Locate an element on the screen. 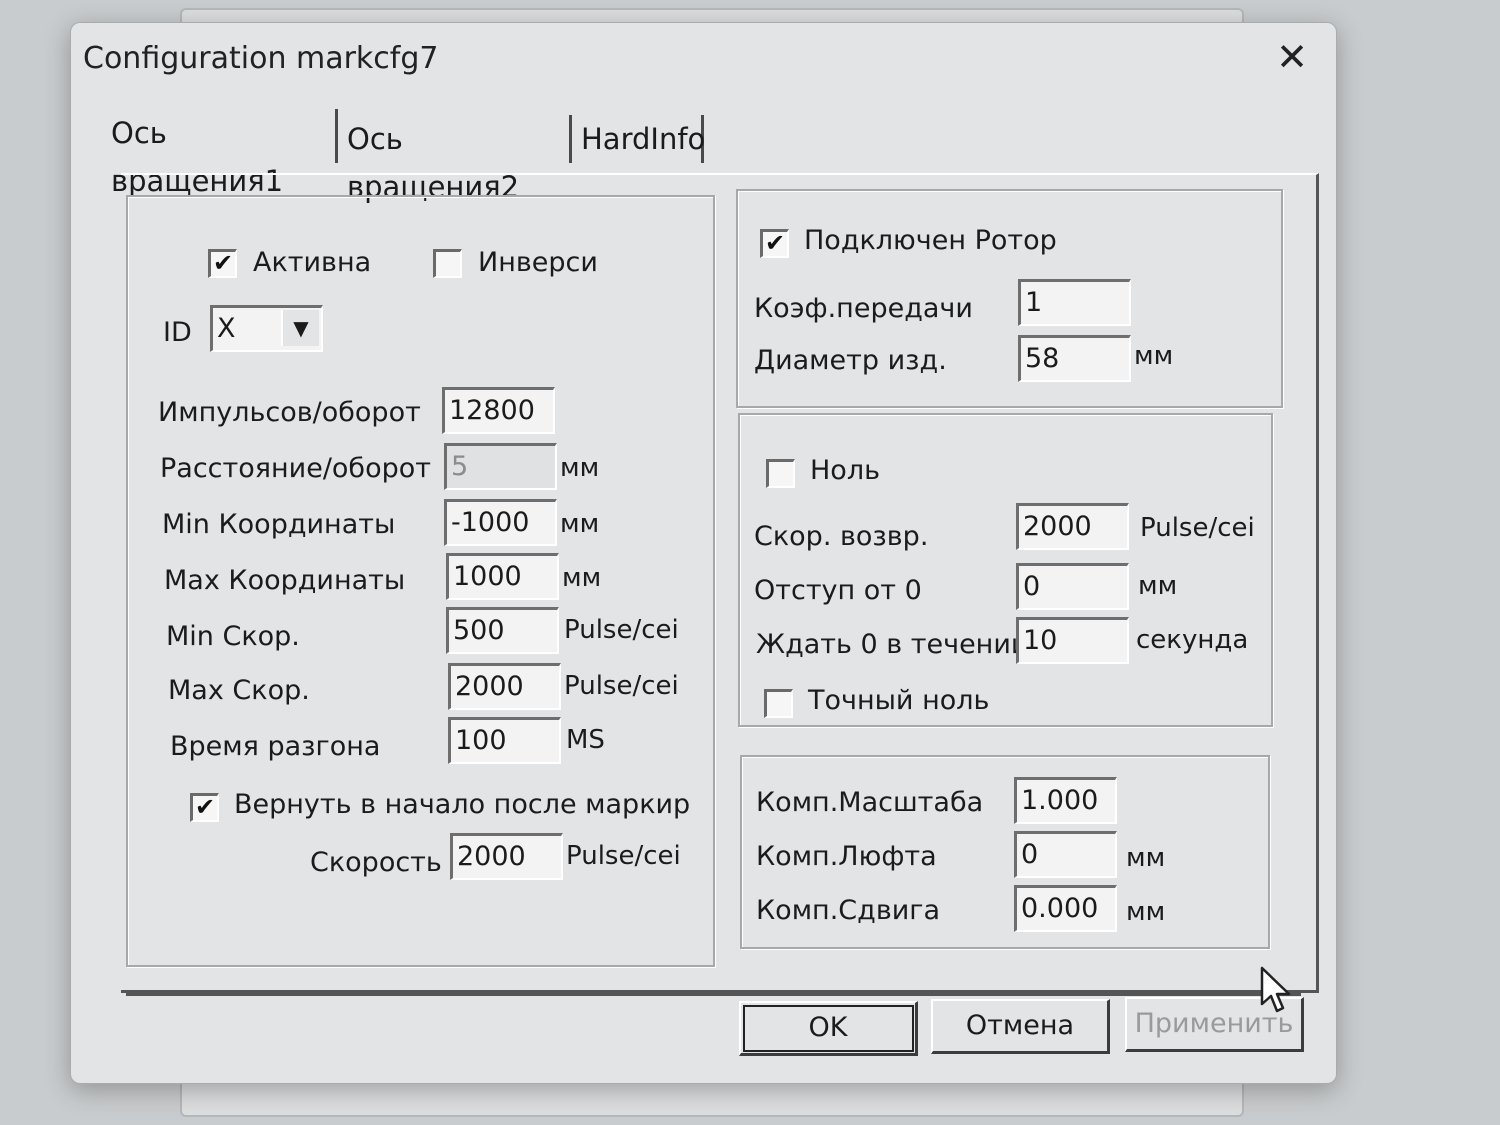 The image size is (1500, 1125). return-home-checkbox: ✔ is located at coordinates (204, 807).